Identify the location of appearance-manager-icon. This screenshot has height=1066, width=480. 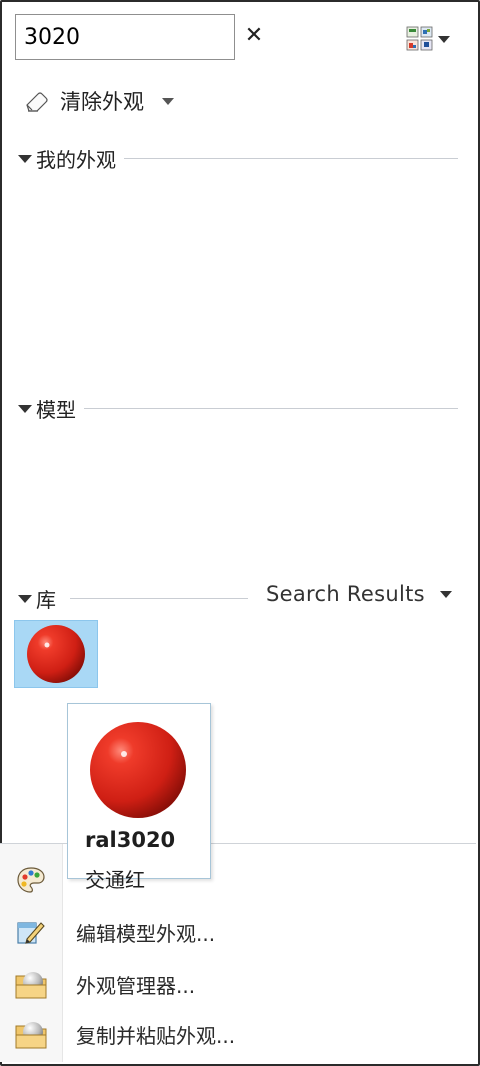
(31, 985).